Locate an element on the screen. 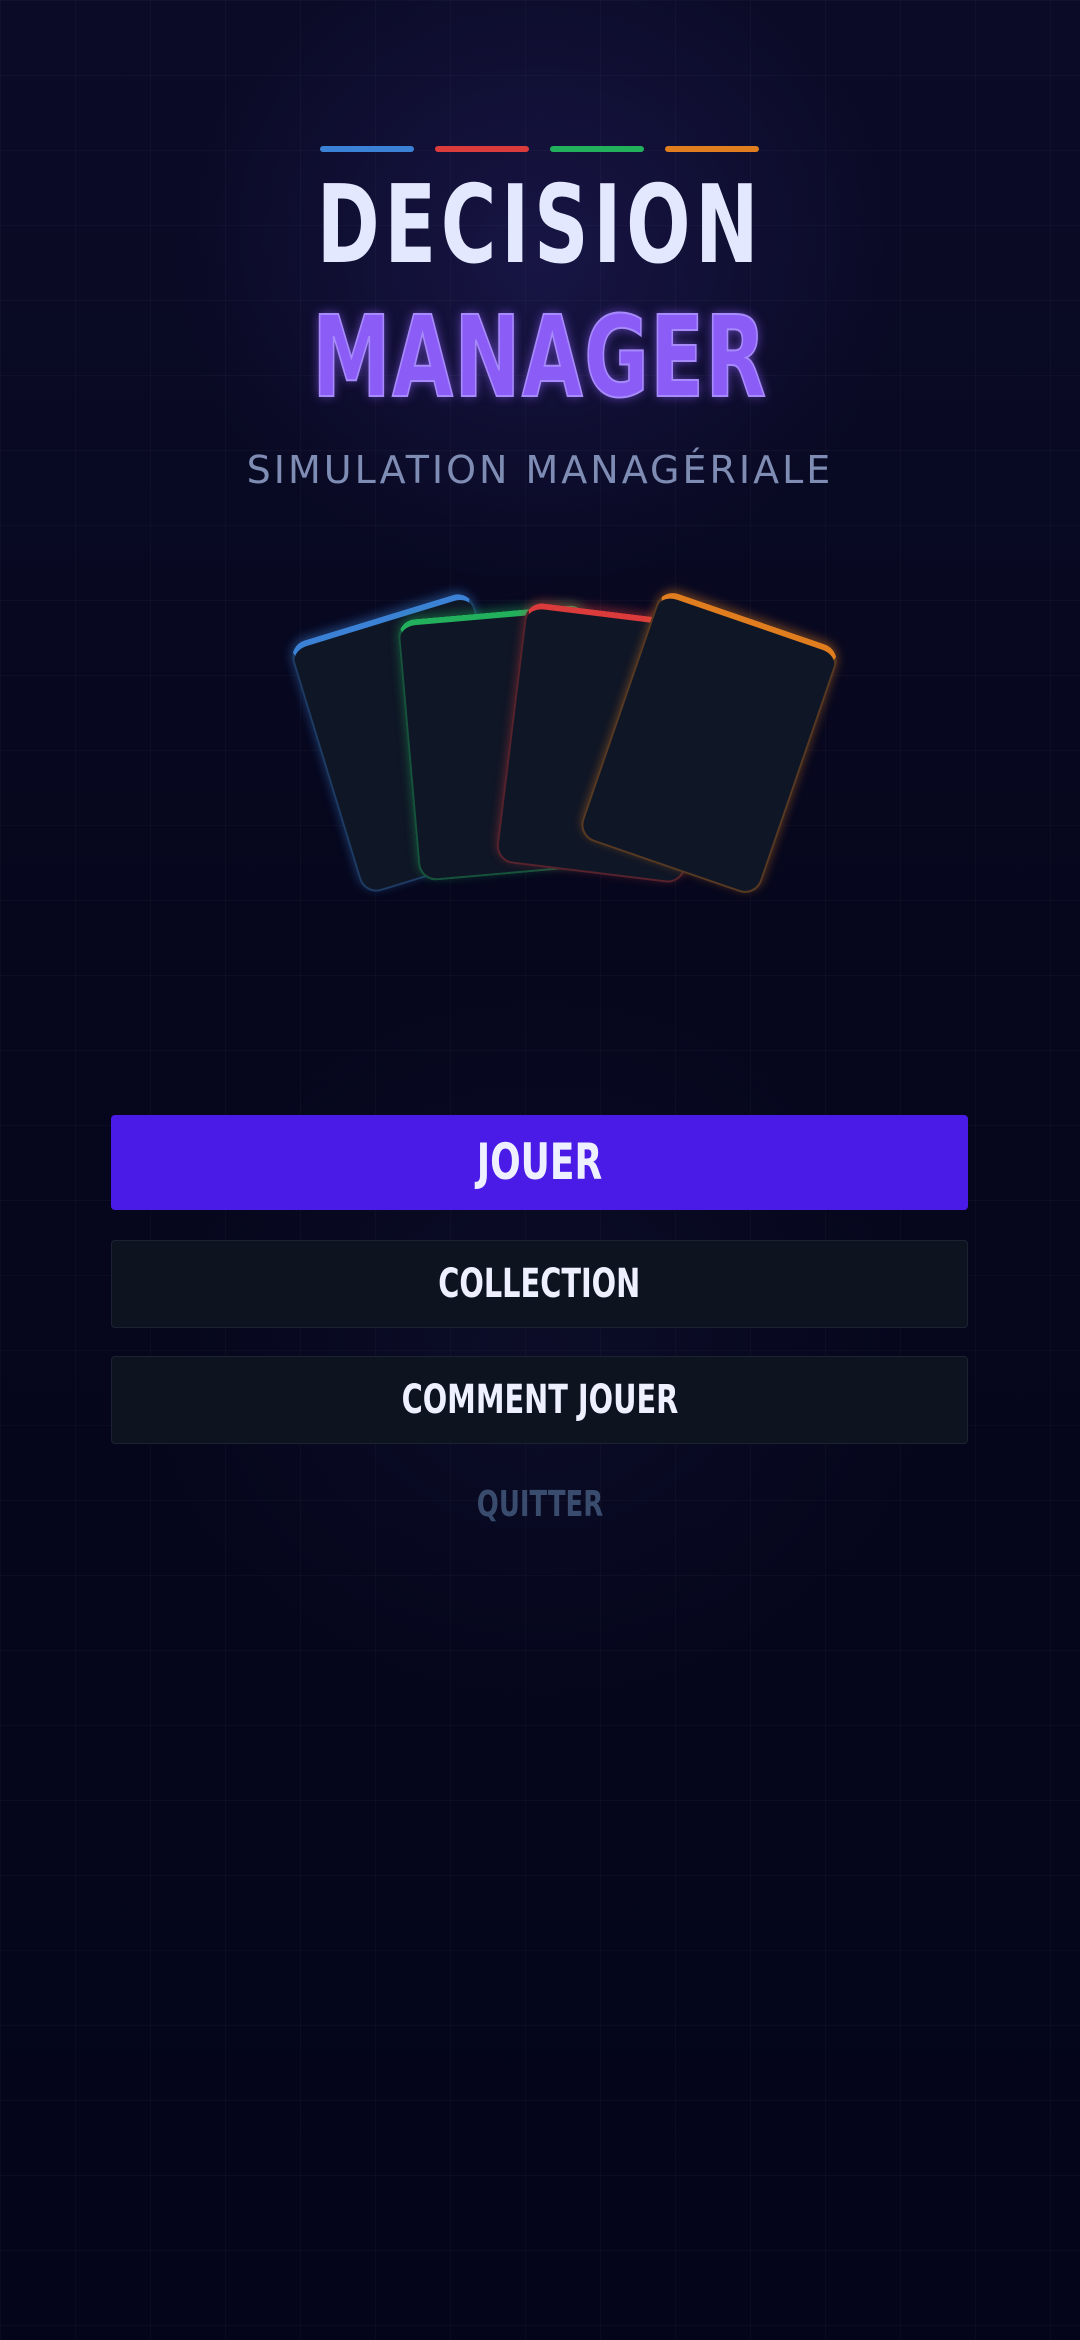 Image resolution: width=1080 pixels, height=2340 pixels. how-to-play-button-label: COMMENT JOUER is located at coordinates (539, 1400).